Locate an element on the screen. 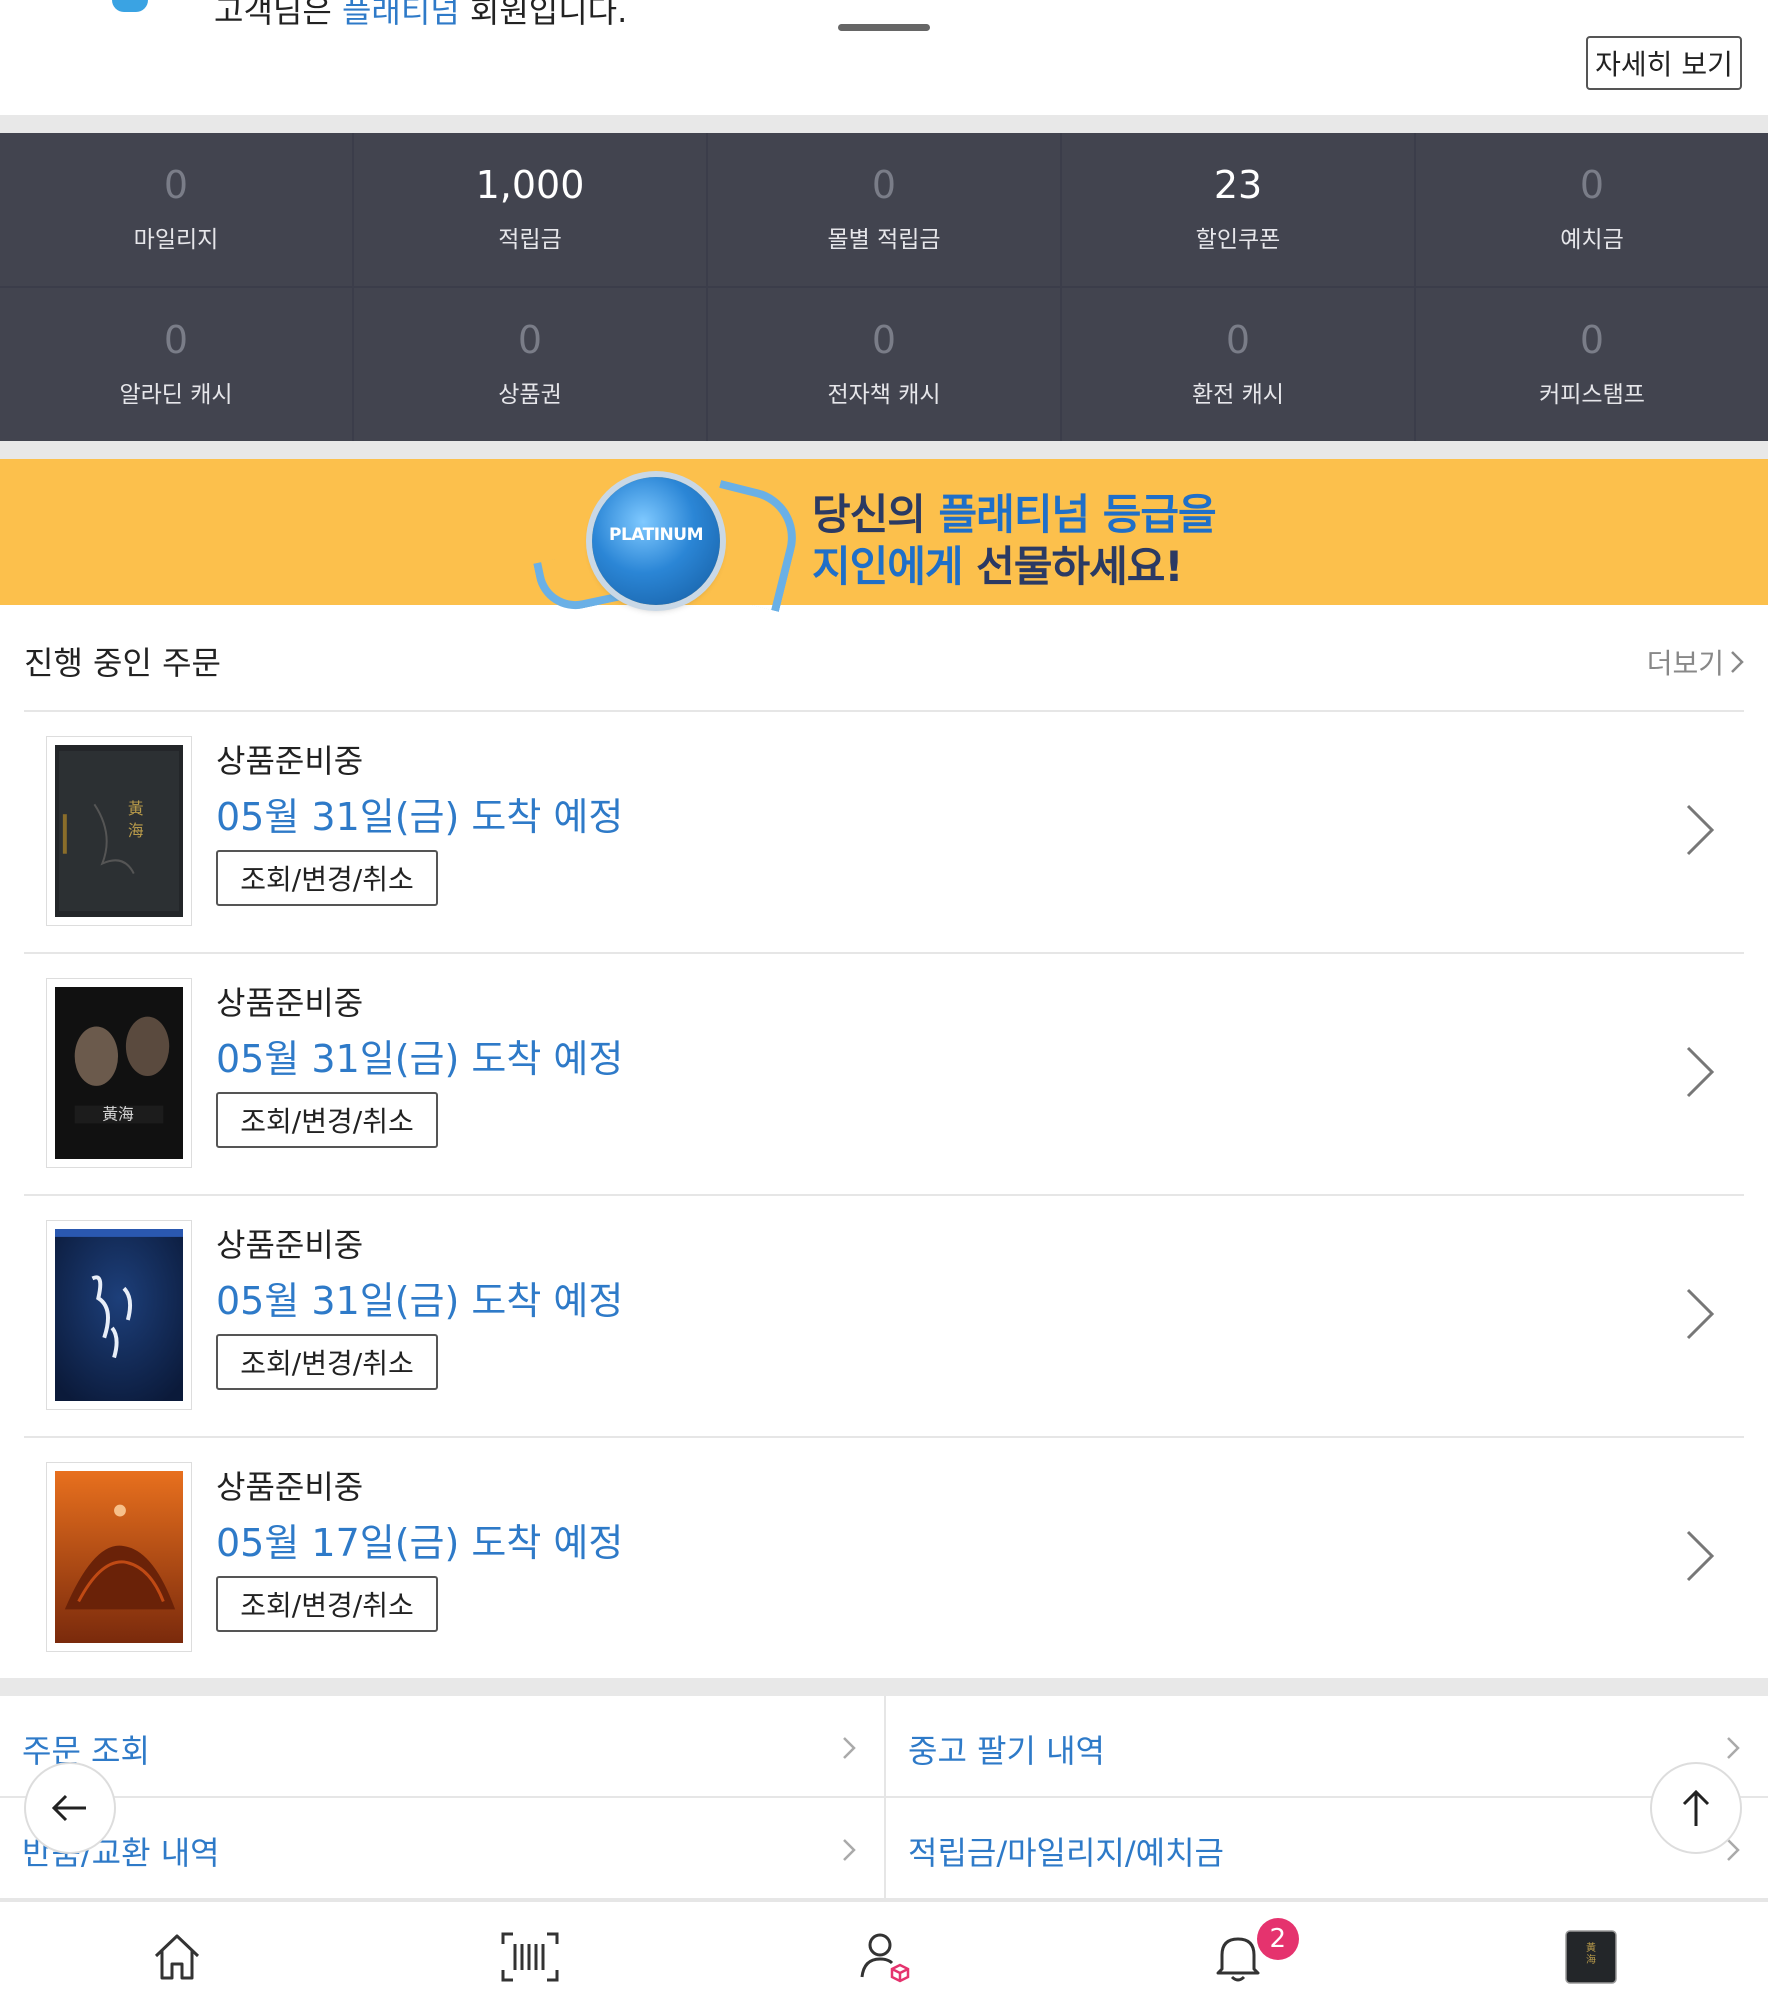 The width and height of the screenshot is (1768, 2012). used-sale-history-link: 중고 팔기 내역 is located at coordinates (1327, 1747).